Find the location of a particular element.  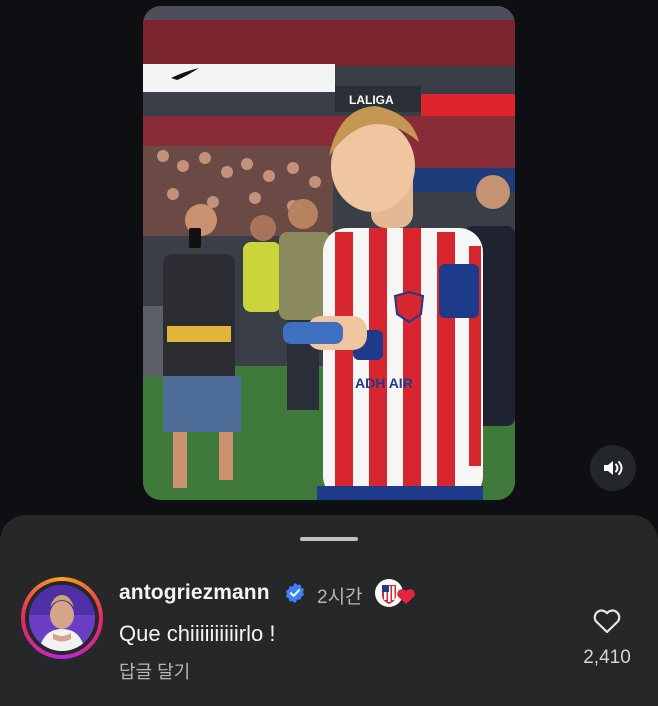

like-count: 2,410 is located at coordinates (607, 657).